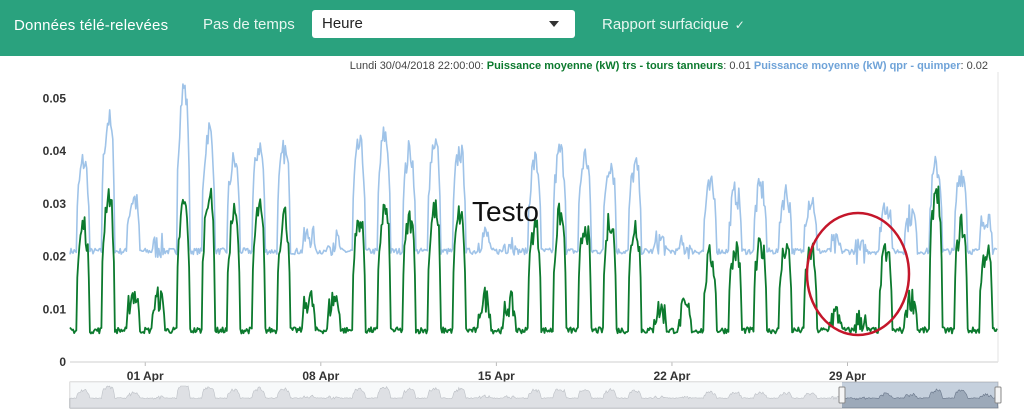 The image size is (1024, 420). I want to click on x-axis: 01 Apr 08 Apr 15 Apr 22 Apr 29 Apr, so click(496, 372).